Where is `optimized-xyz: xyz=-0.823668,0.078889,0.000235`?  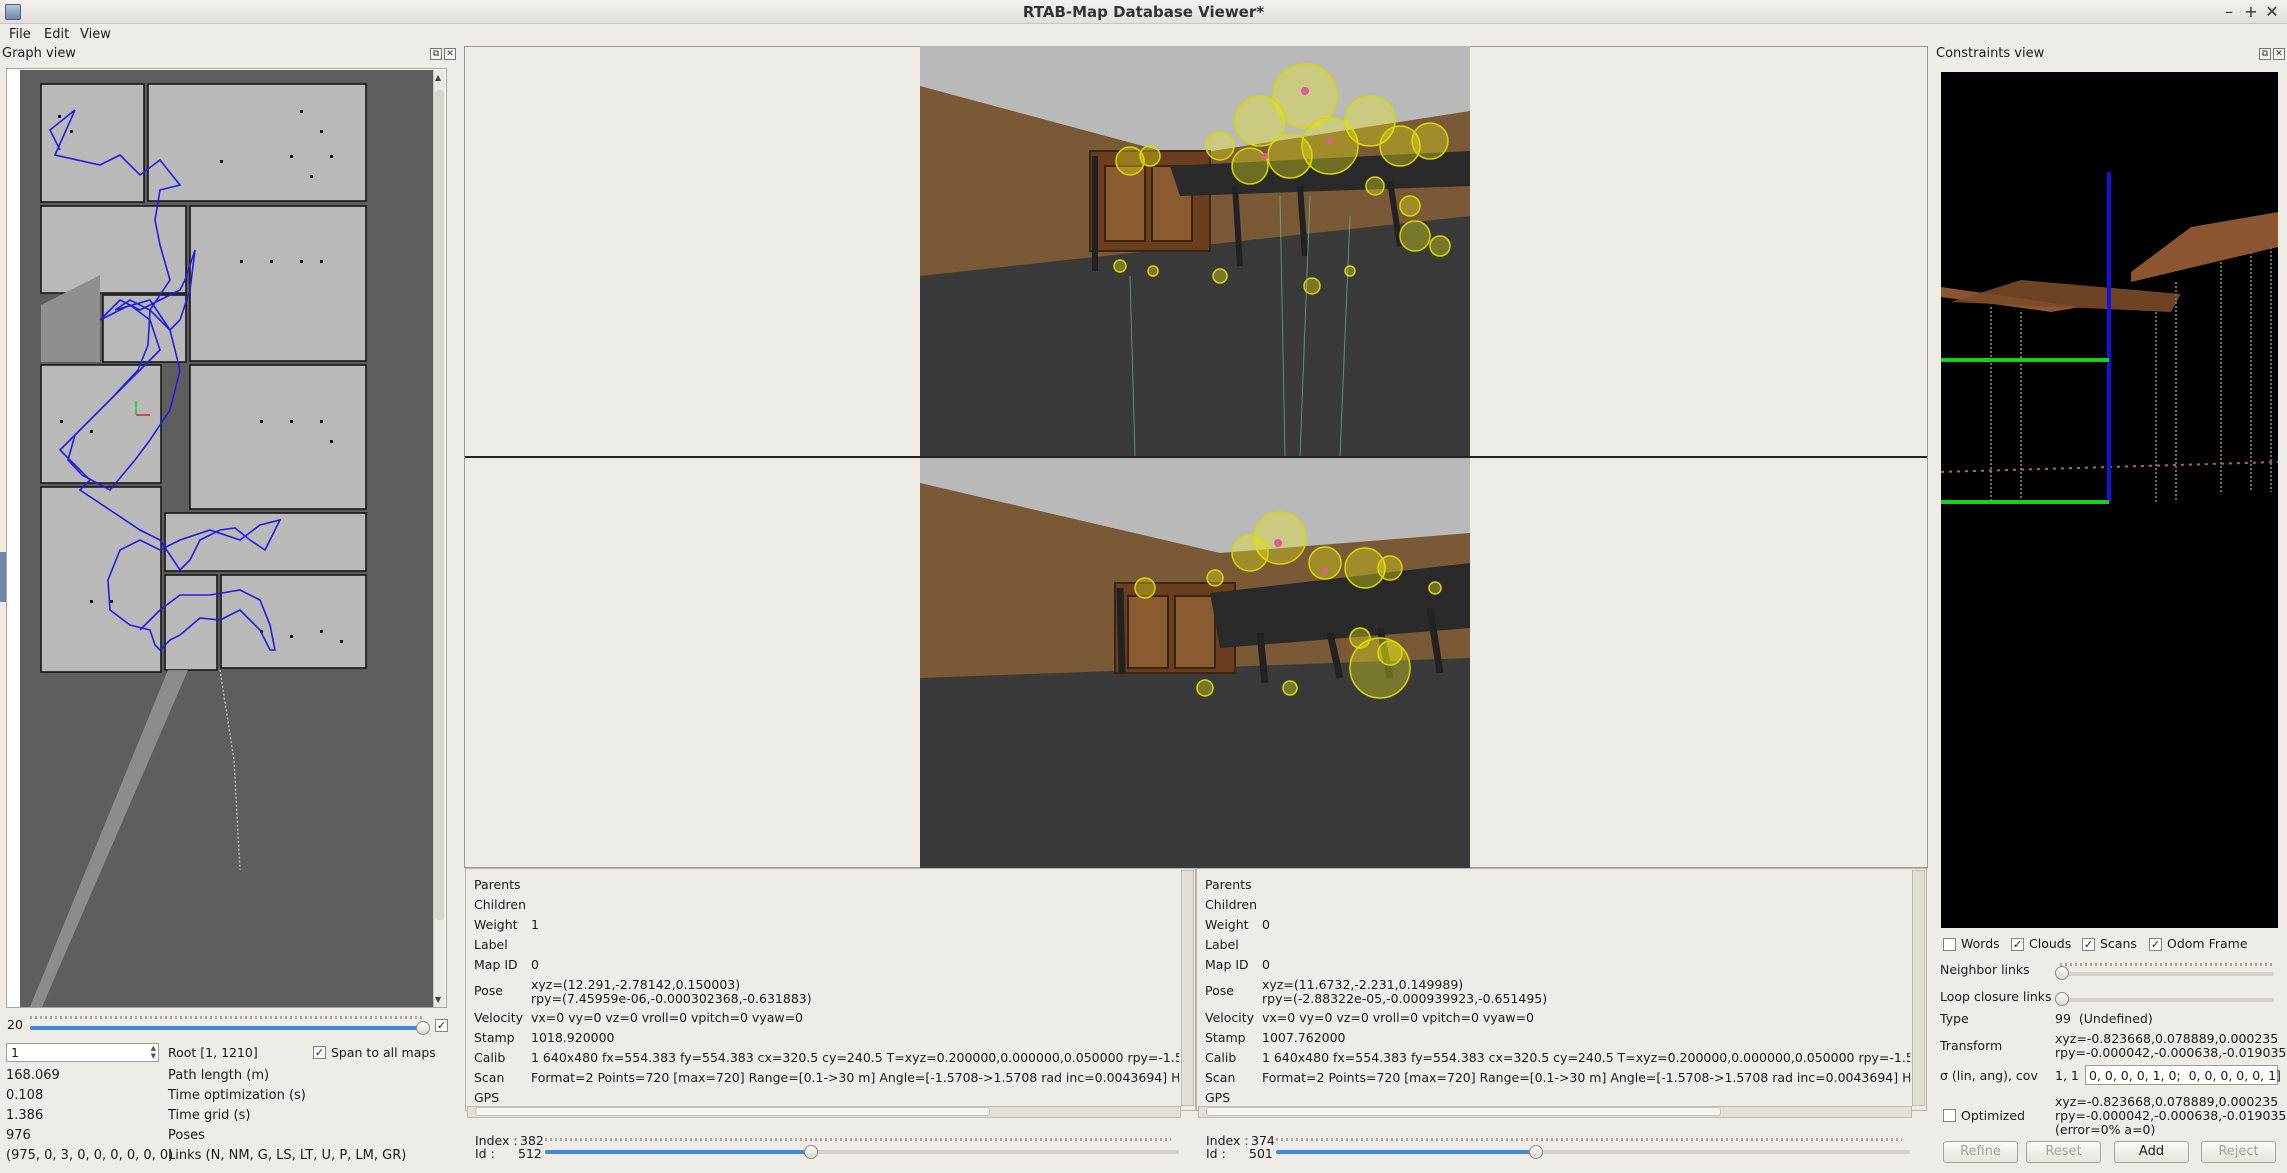 optimized-xyz: xyz=-0.823668,0.078889,0.000235 is located at coordinates (2167, 1101).